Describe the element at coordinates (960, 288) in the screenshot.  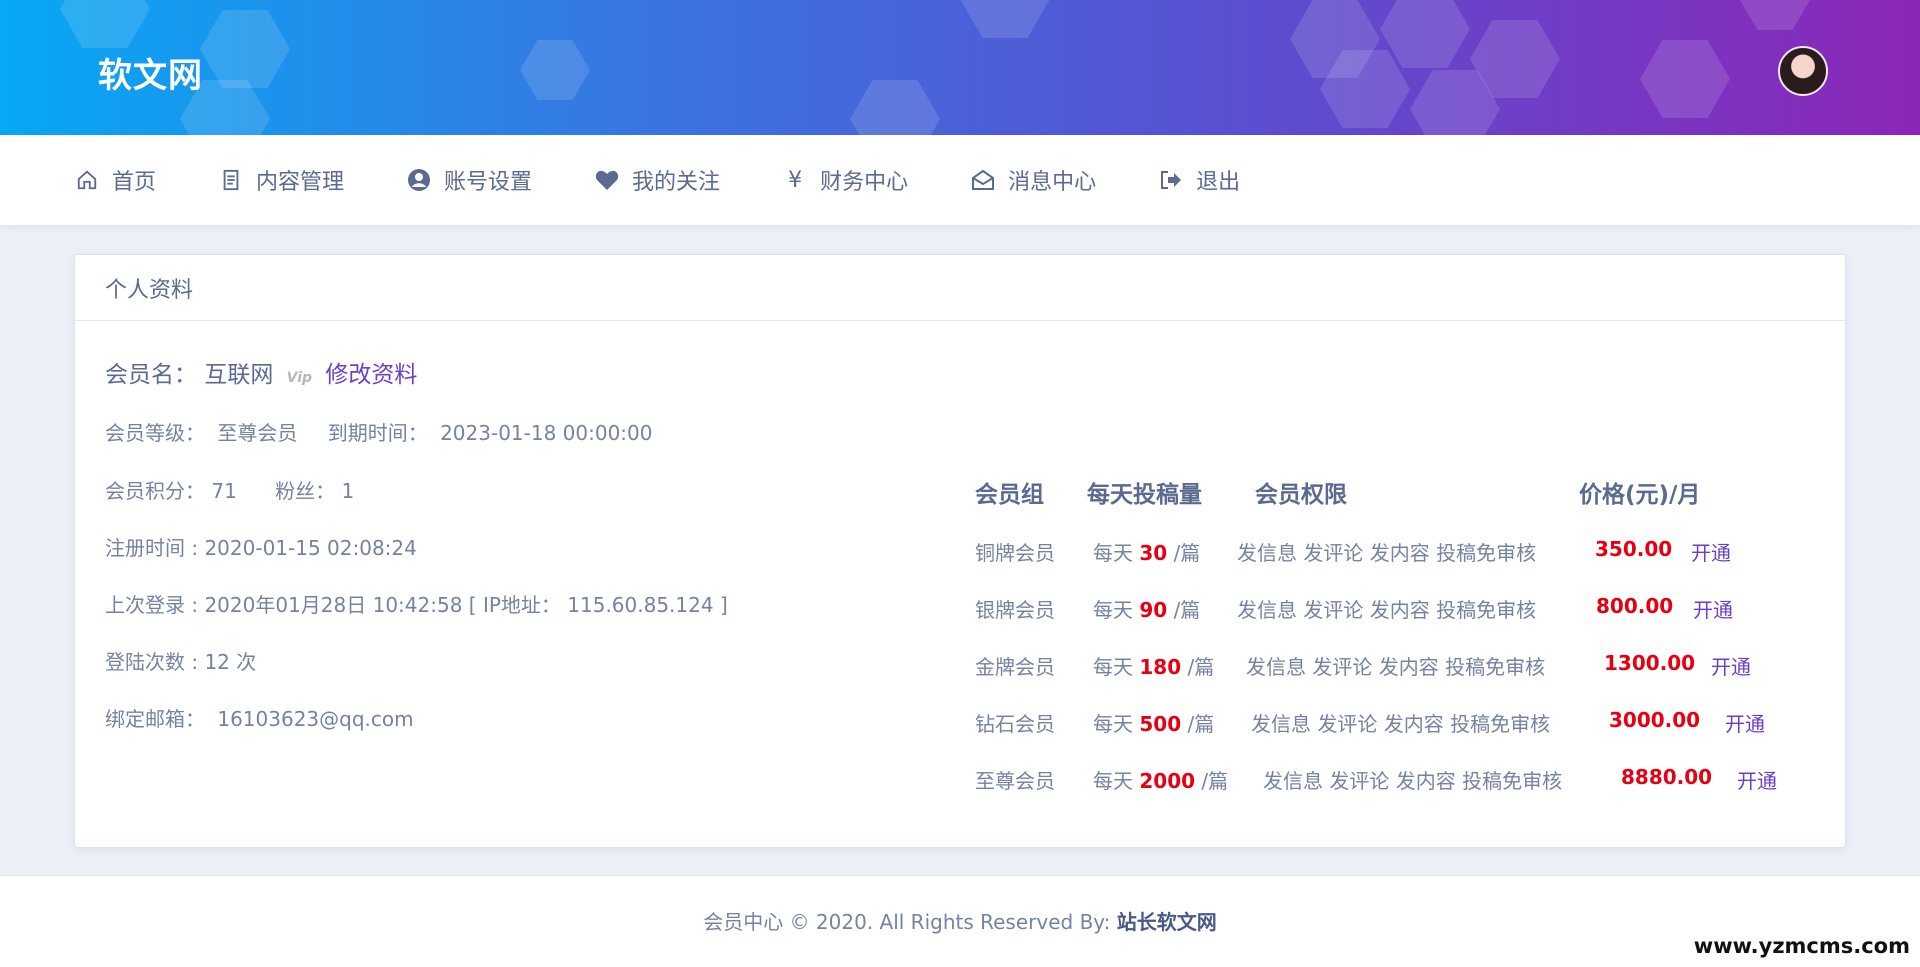
I see `card-title: 个人资料` at that location.